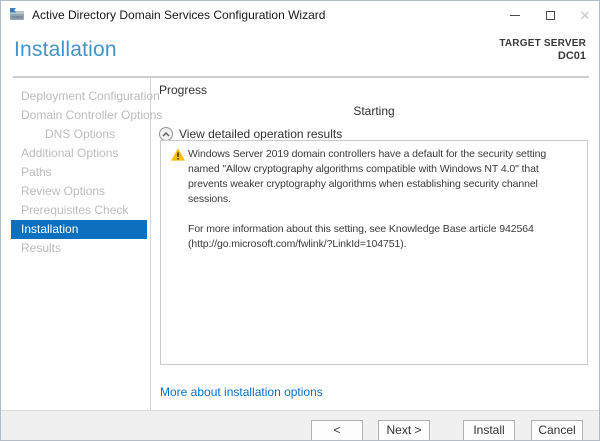  What do you see at coordinates (183, 90) in the screenshot?
I see `progress-heading: Progress` at bounding box center [183, 90].